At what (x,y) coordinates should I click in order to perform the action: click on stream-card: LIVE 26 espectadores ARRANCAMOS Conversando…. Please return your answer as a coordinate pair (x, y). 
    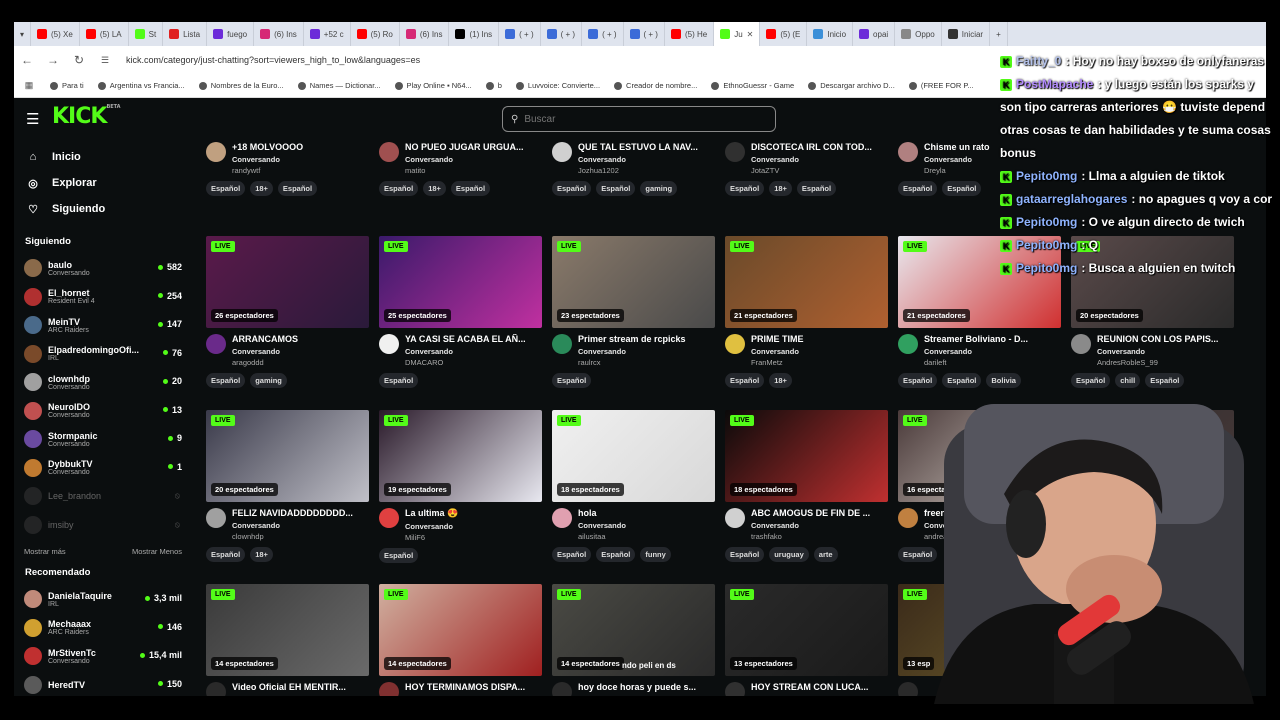
    Looking at the image, I should click on (287, 312).